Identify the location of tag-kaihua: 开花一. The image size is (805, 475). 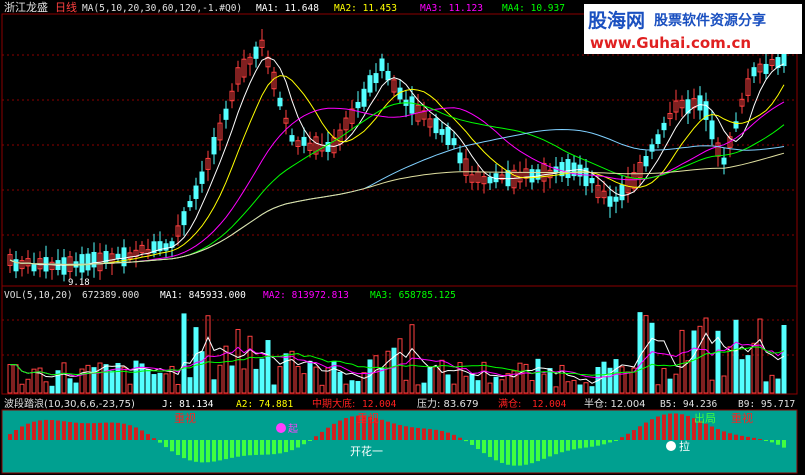
(366, 451).